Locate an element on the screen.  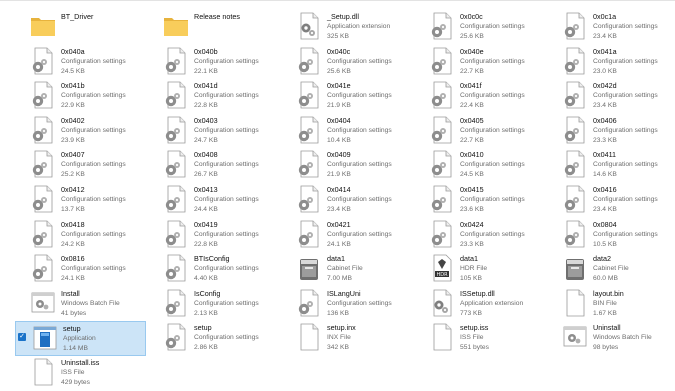
file-item: 0x041a Configuration settings 23.0 KB is located at coordinates (610, 62).